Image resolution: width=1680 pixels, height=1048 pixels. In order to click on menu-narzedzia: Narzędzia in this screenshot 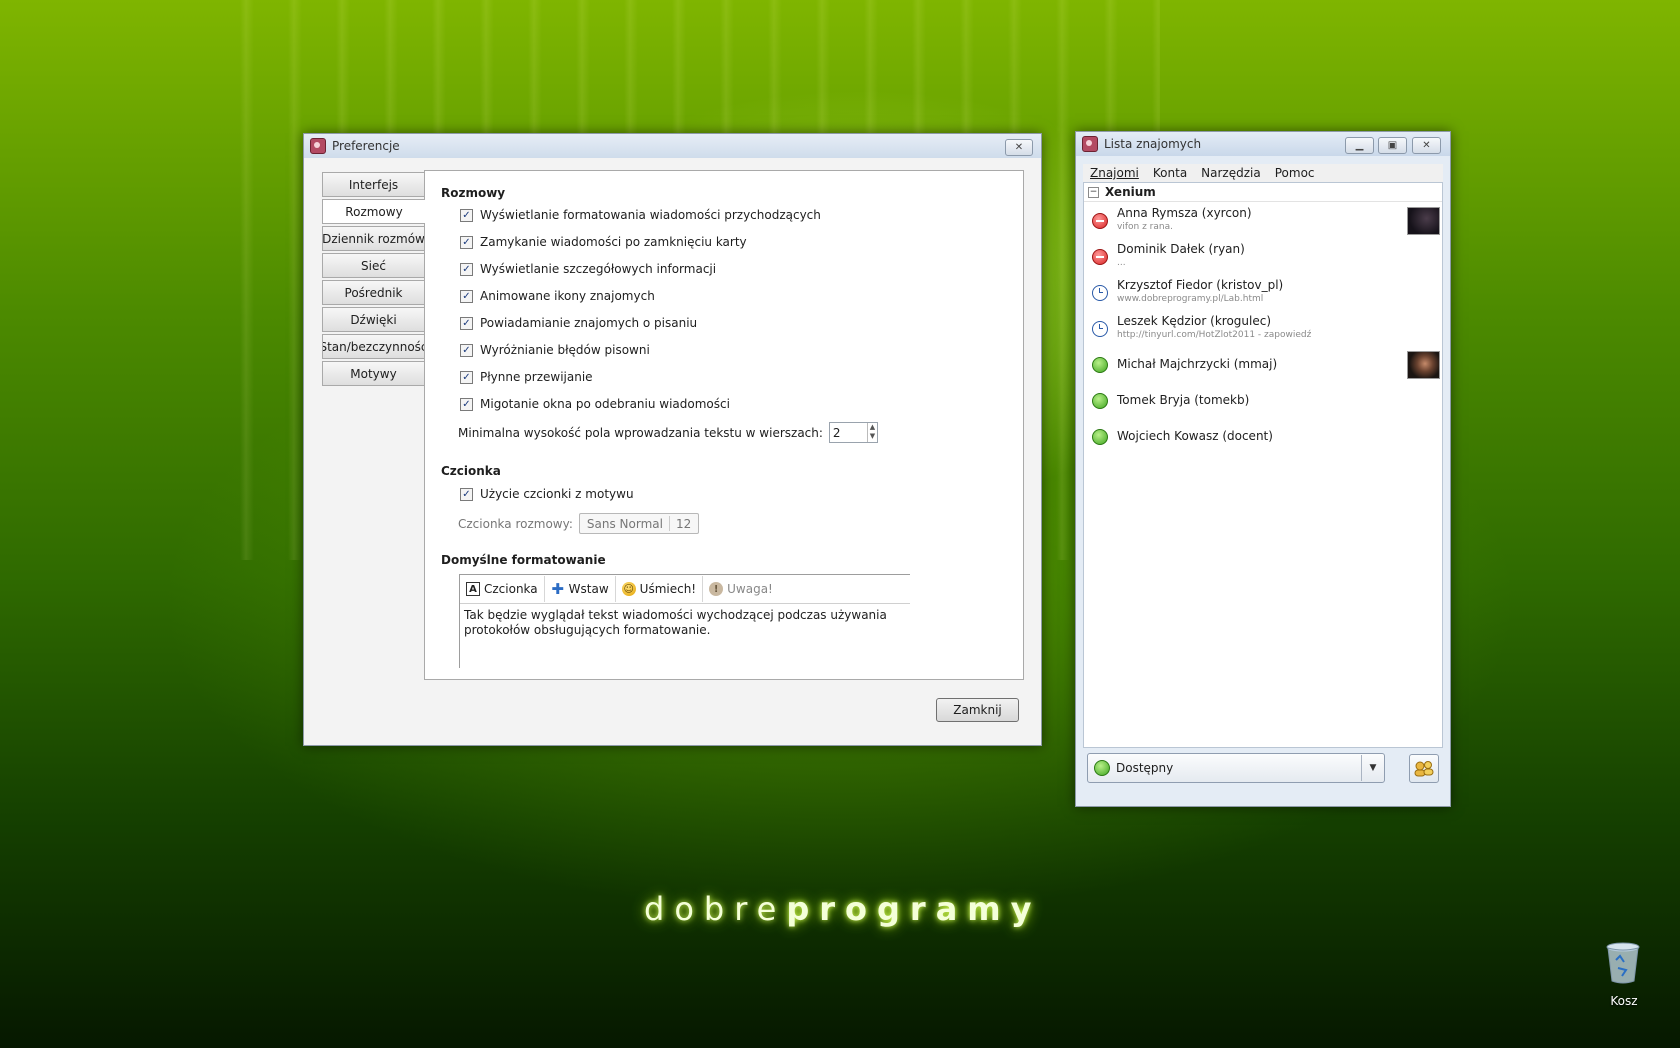, I will do `click(1231, 173)`.